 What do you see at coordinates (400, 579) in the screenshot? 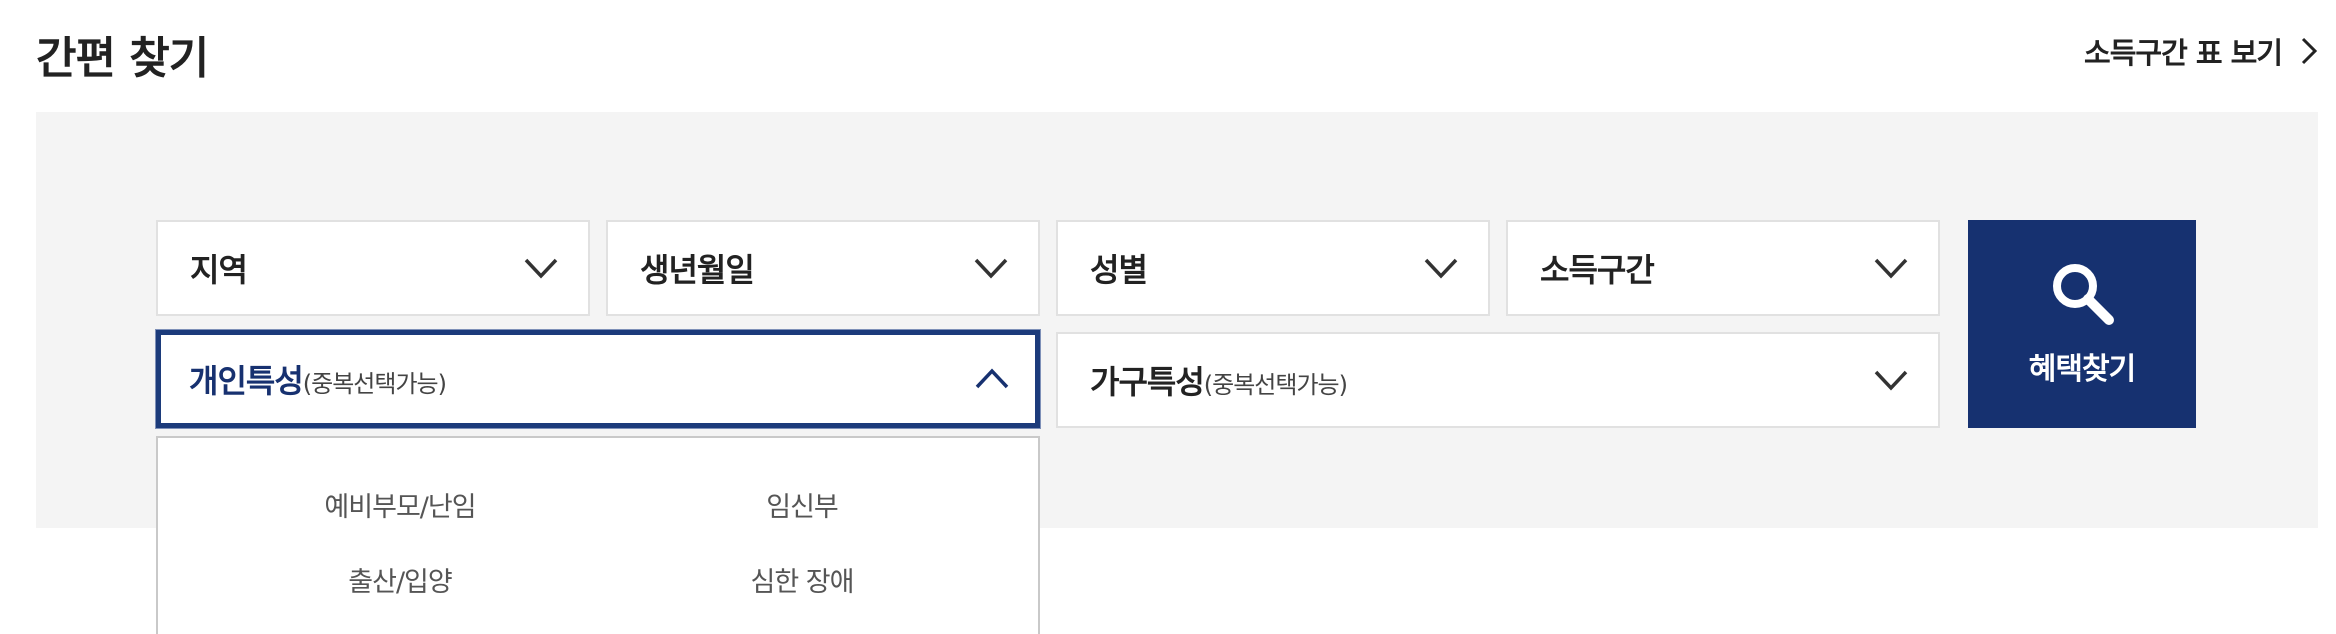
I see `option-birth-adoption: 출산/입양` at bounding box center [400, 579].